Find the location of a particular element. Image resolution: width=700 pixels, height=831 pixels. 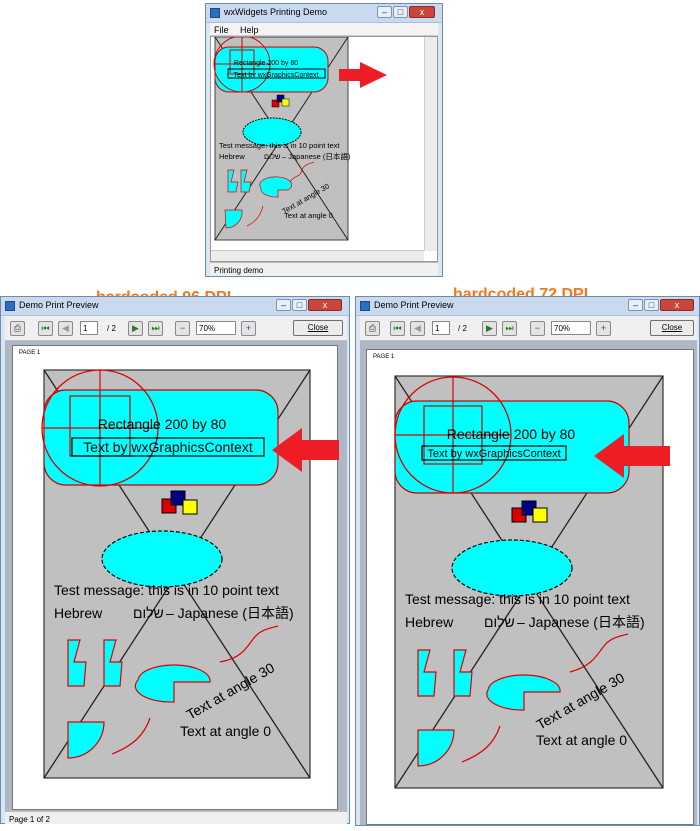

menubar: File Help is located at coordinates (324, 29).